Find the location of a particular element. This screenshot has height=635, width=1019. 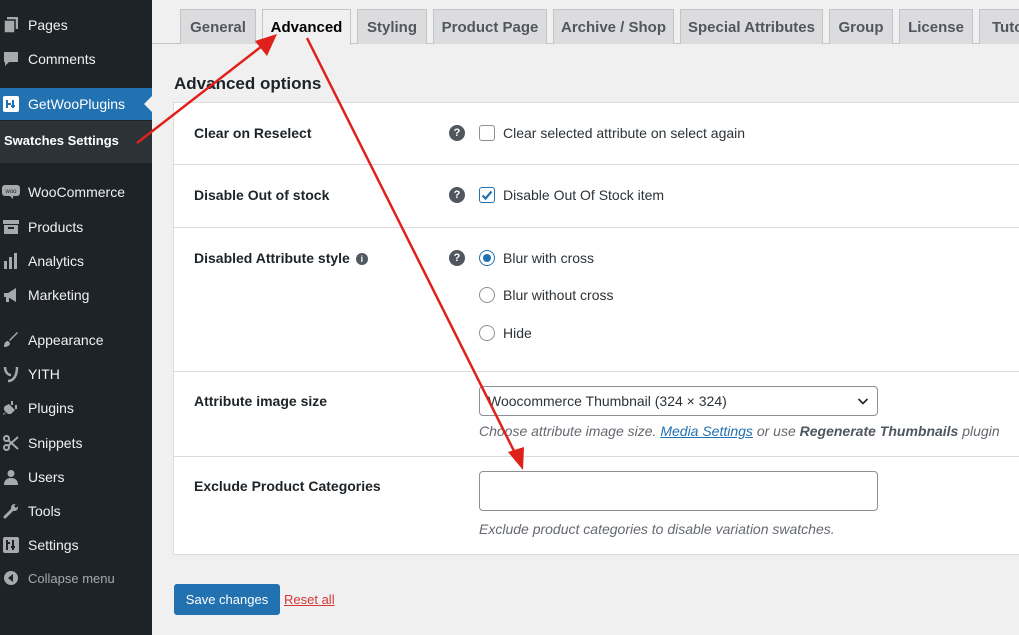

radio-label: Blur without cross is located at coordinates (558, 295).